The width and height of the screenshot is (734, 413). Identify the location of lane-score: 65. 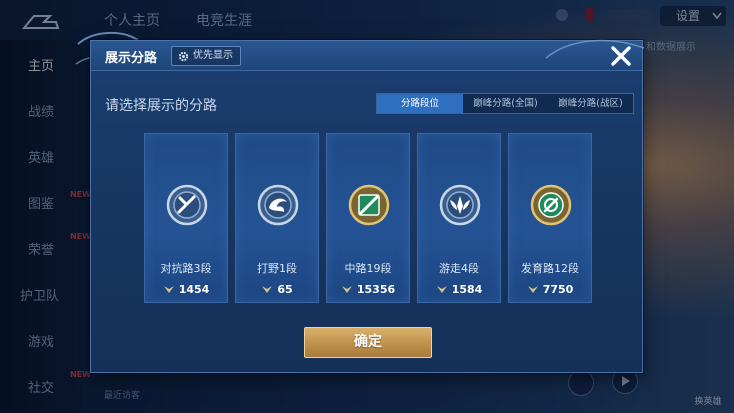
(277, 289).